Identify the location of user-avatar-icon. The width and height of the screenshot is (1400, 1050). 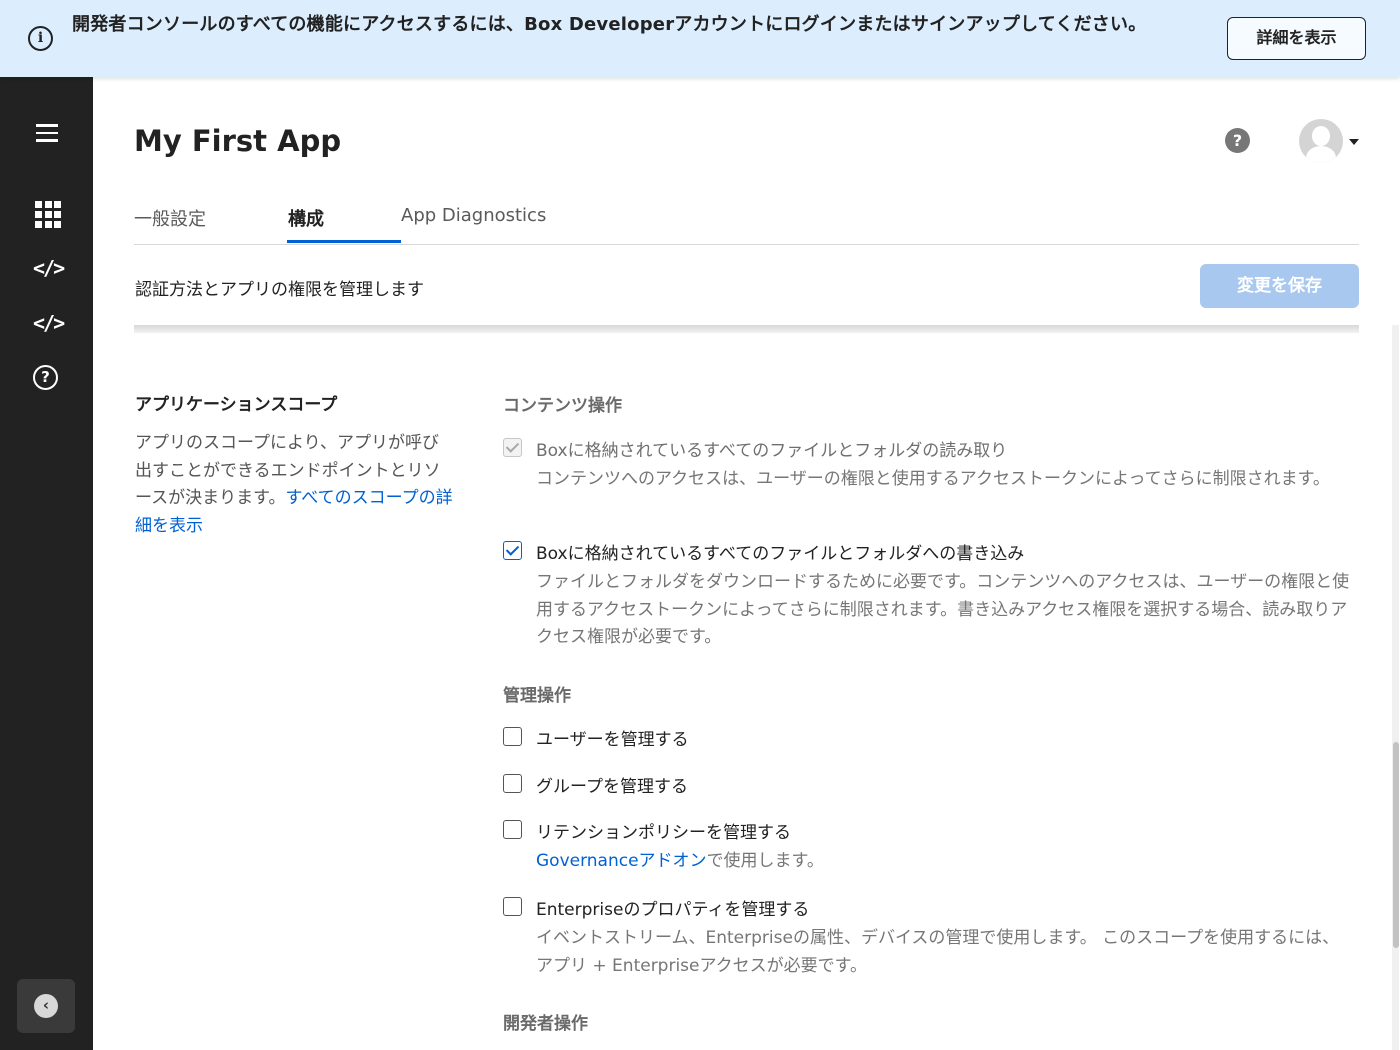
(1321, 141).